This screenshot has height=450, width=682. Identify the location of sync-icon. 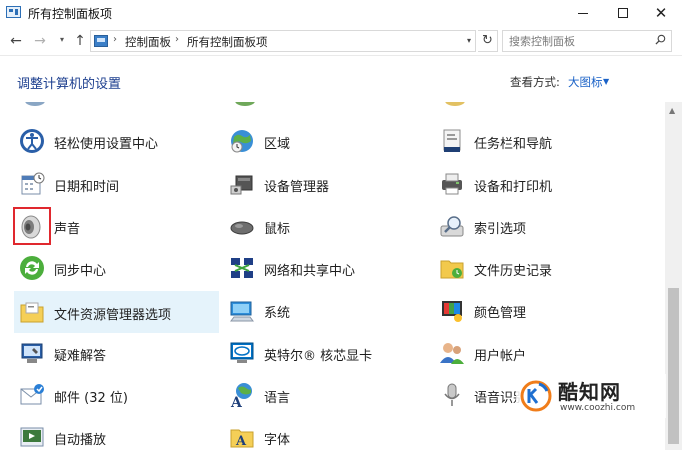
(32, 268).